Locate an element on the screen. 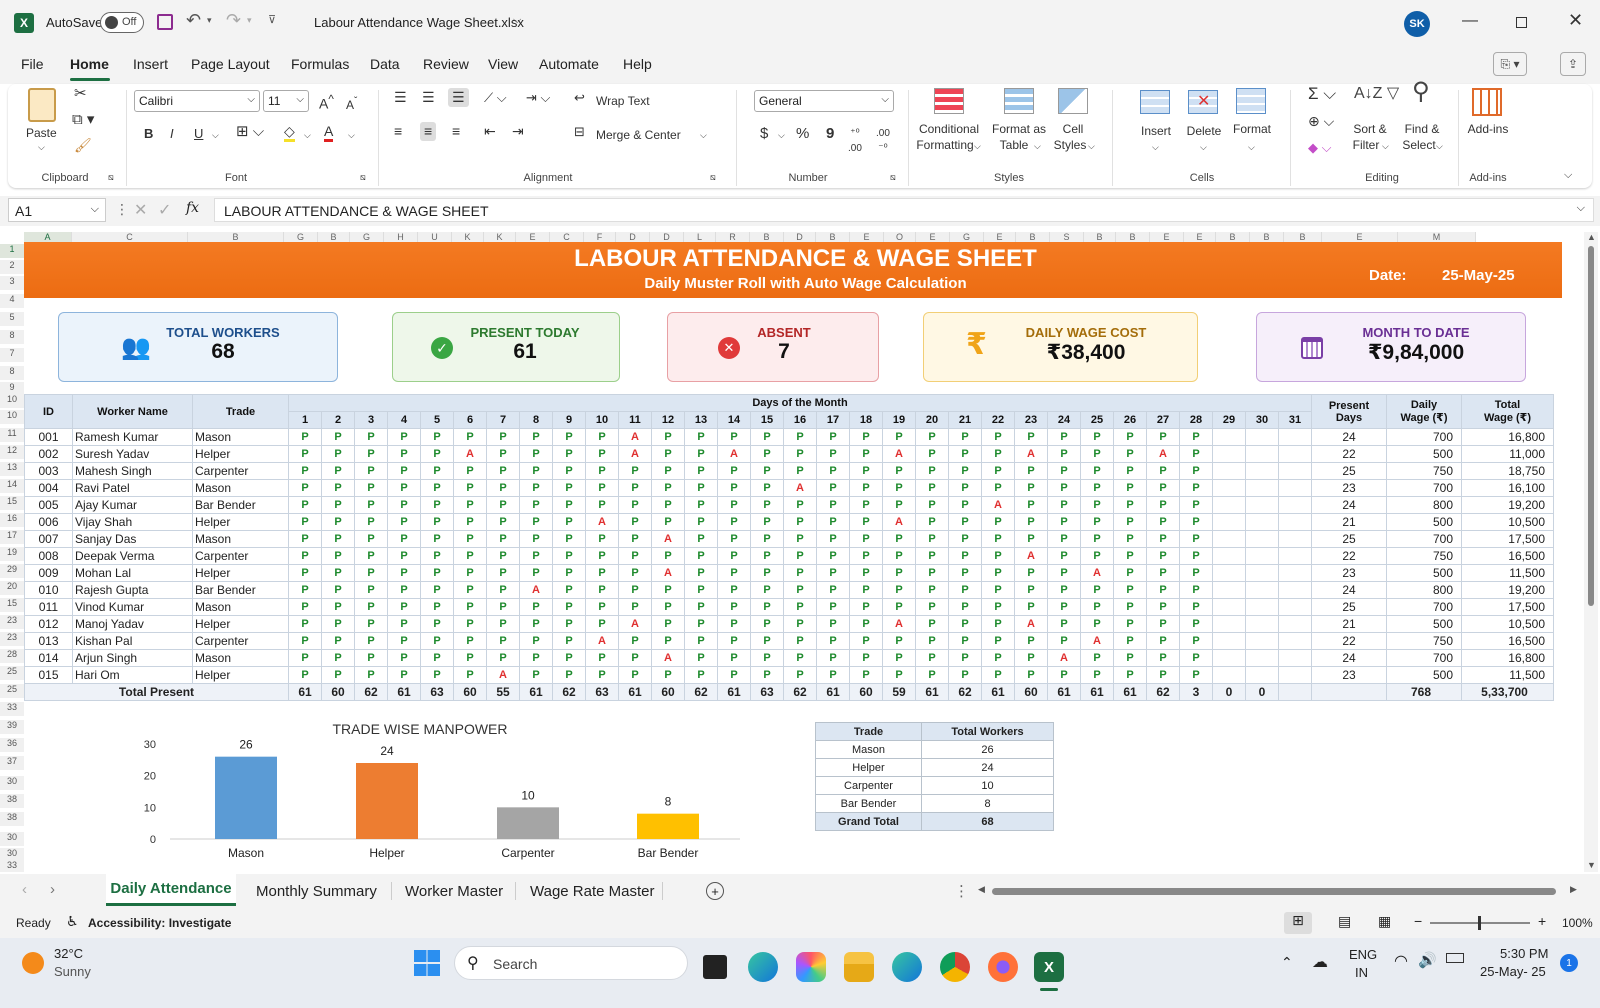  worker-name-cell: Manoj Yadav is located at coordinates (132, 624).